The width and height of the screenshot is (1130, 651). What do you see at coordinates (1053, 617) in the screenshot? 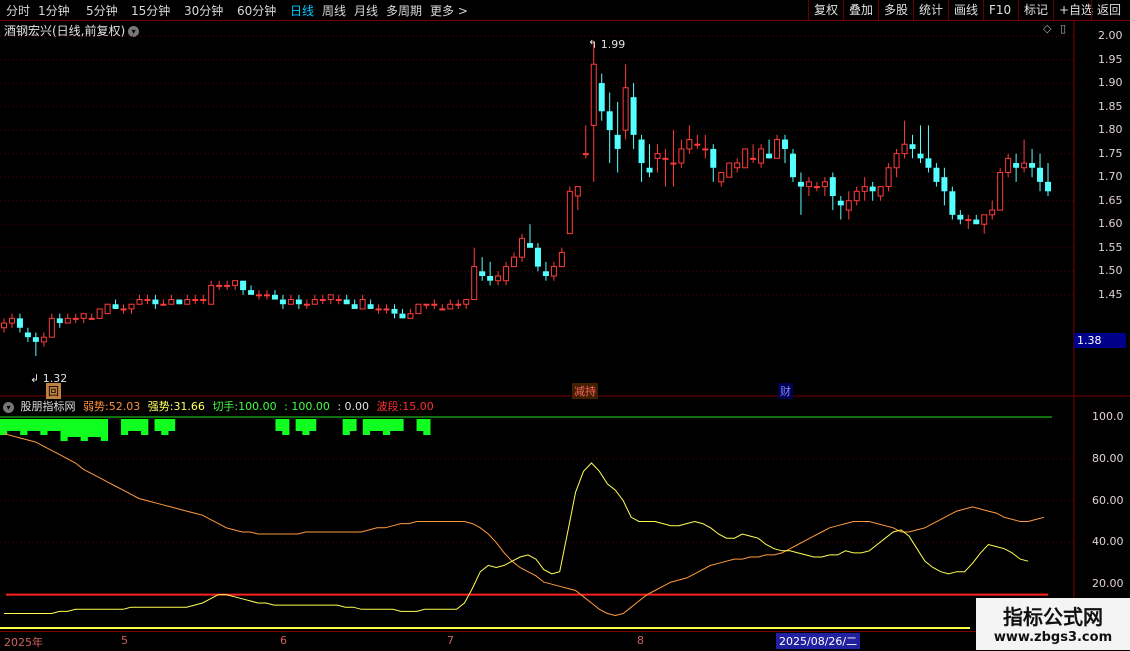
I see `watermark-title: 指标公式网` at bounding box center [1053, 617].